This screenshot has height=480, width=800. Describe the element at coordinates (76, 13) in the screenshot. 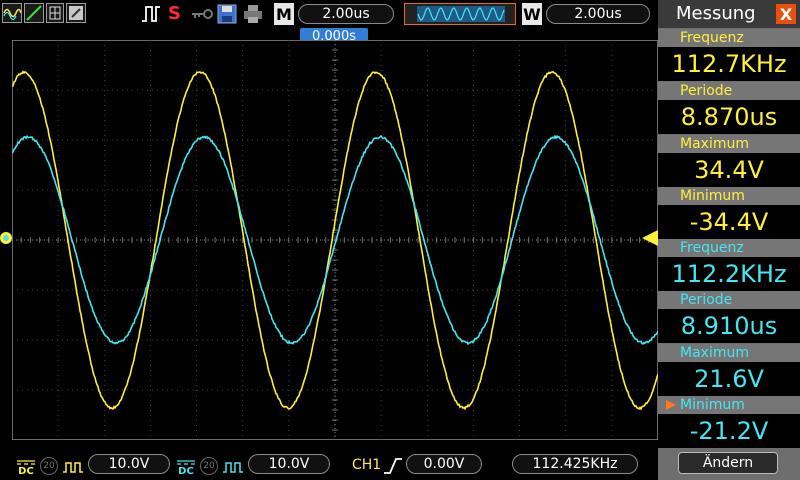

I see `cursor-icon` at that location.